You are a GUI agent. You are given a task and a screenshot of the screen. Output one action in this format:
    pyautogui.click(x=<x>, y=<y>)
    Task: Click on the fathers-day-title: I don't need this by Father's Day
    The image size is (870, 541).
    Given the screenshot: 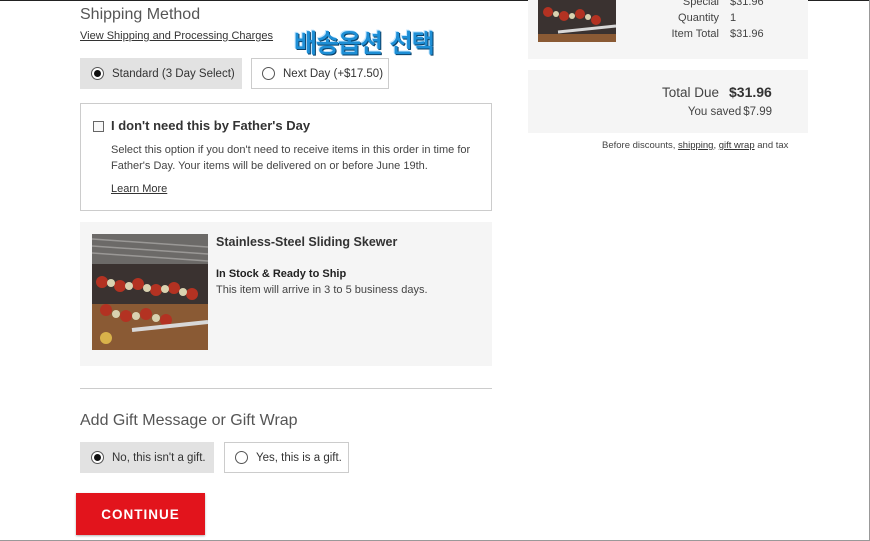 What is the action you would take?
    pyautogui.click(x=211, y=125)
    